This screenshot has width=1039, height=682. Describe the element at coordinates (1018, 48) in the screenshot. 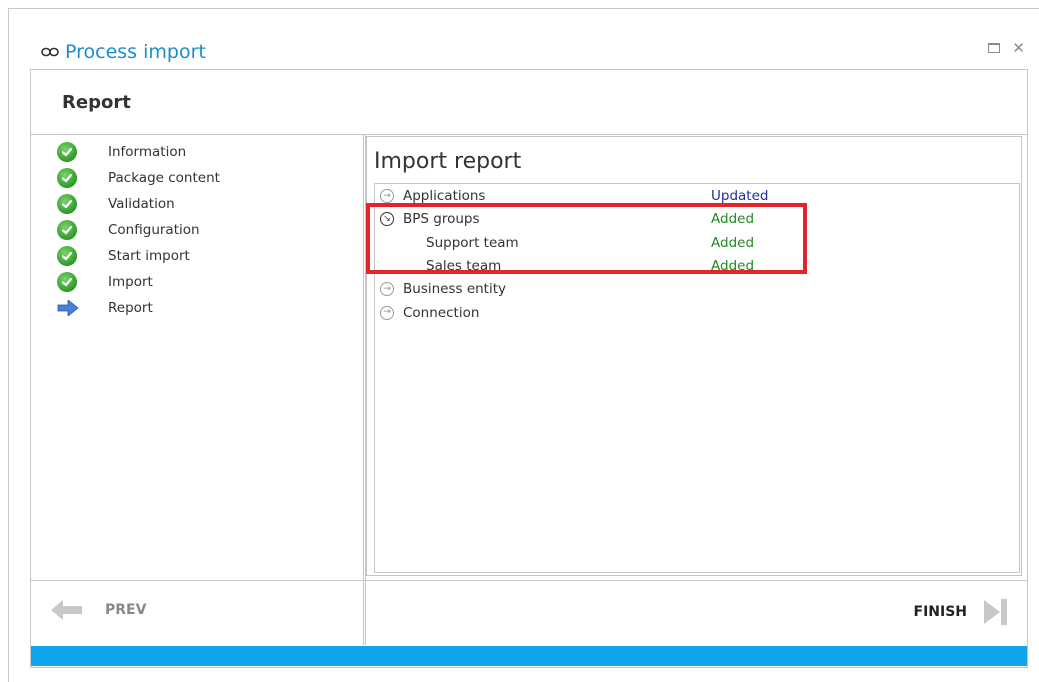

I see `close-icon: ✕` at that location.